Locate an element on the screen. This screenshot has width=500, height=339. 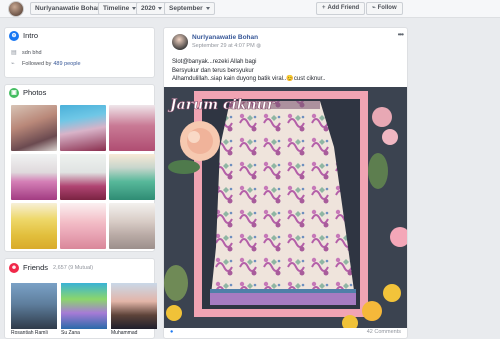
photo-grid is located at coordinates (83, 177).